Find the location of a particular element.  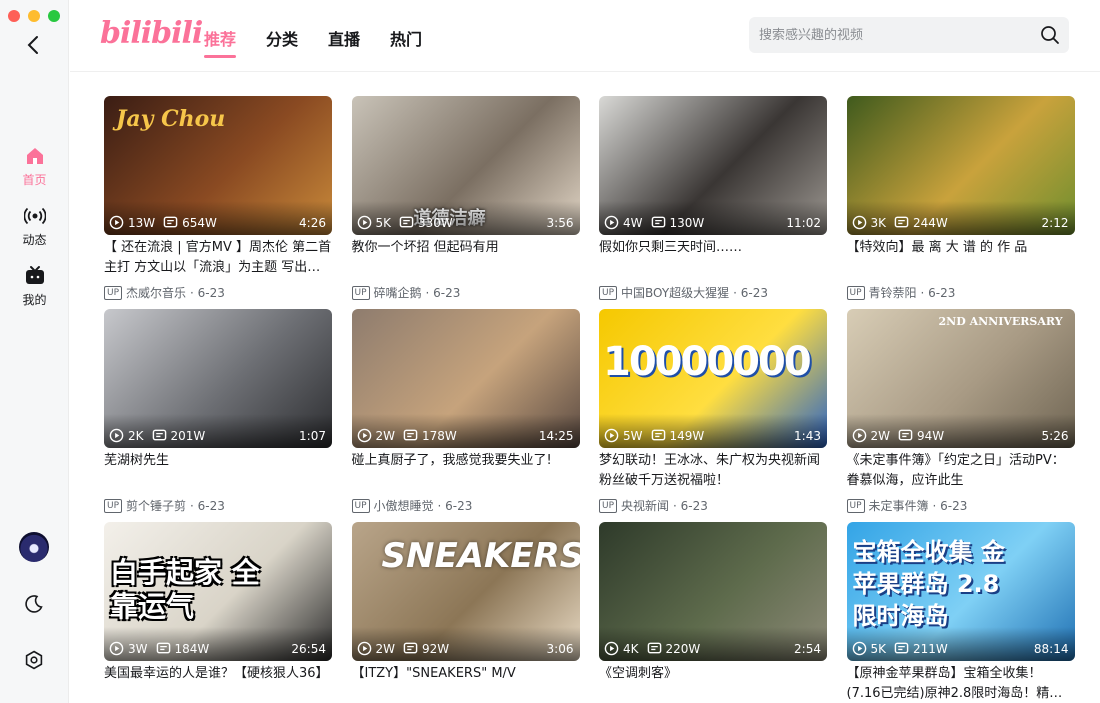

avatar is located at coordinates (34, 547).